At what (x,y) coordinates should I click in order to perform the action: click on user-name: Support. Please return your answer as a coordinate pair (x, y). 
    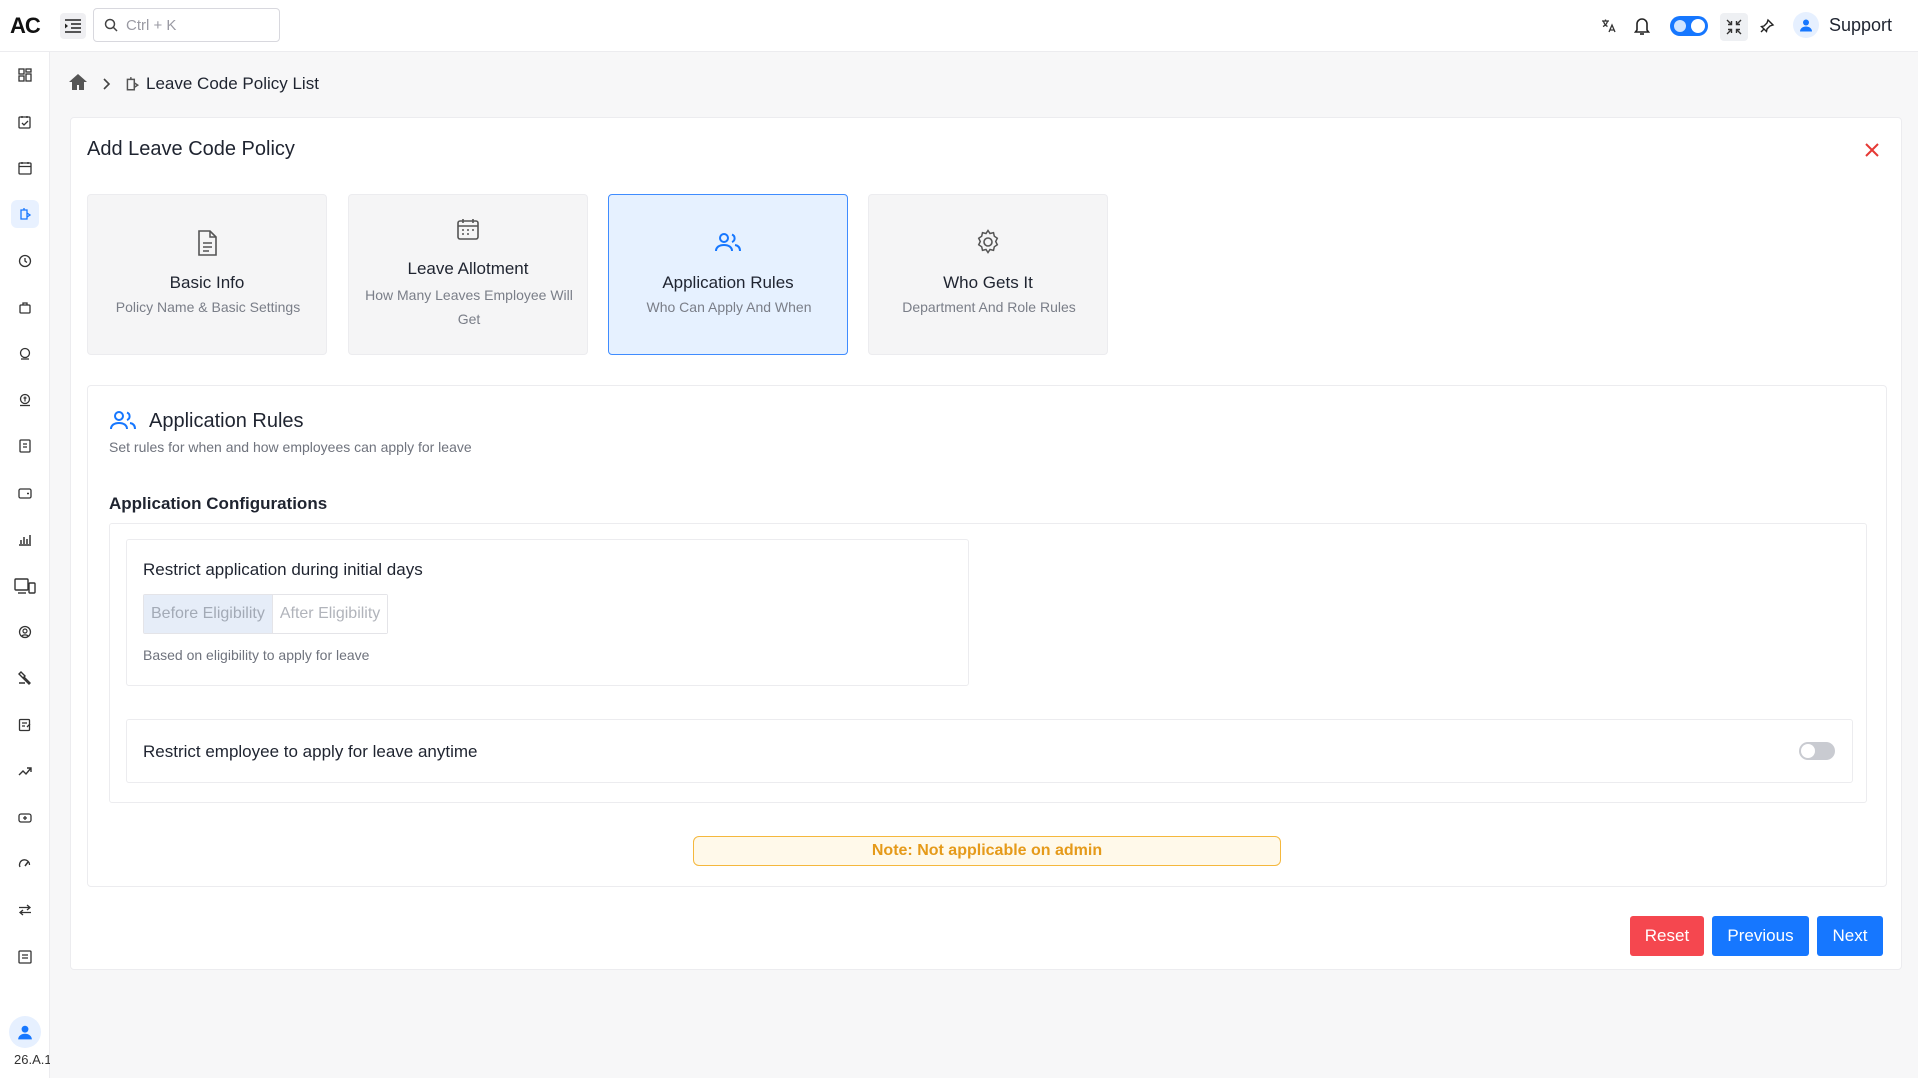
    Looking at the image, I should click on (1861, 24).